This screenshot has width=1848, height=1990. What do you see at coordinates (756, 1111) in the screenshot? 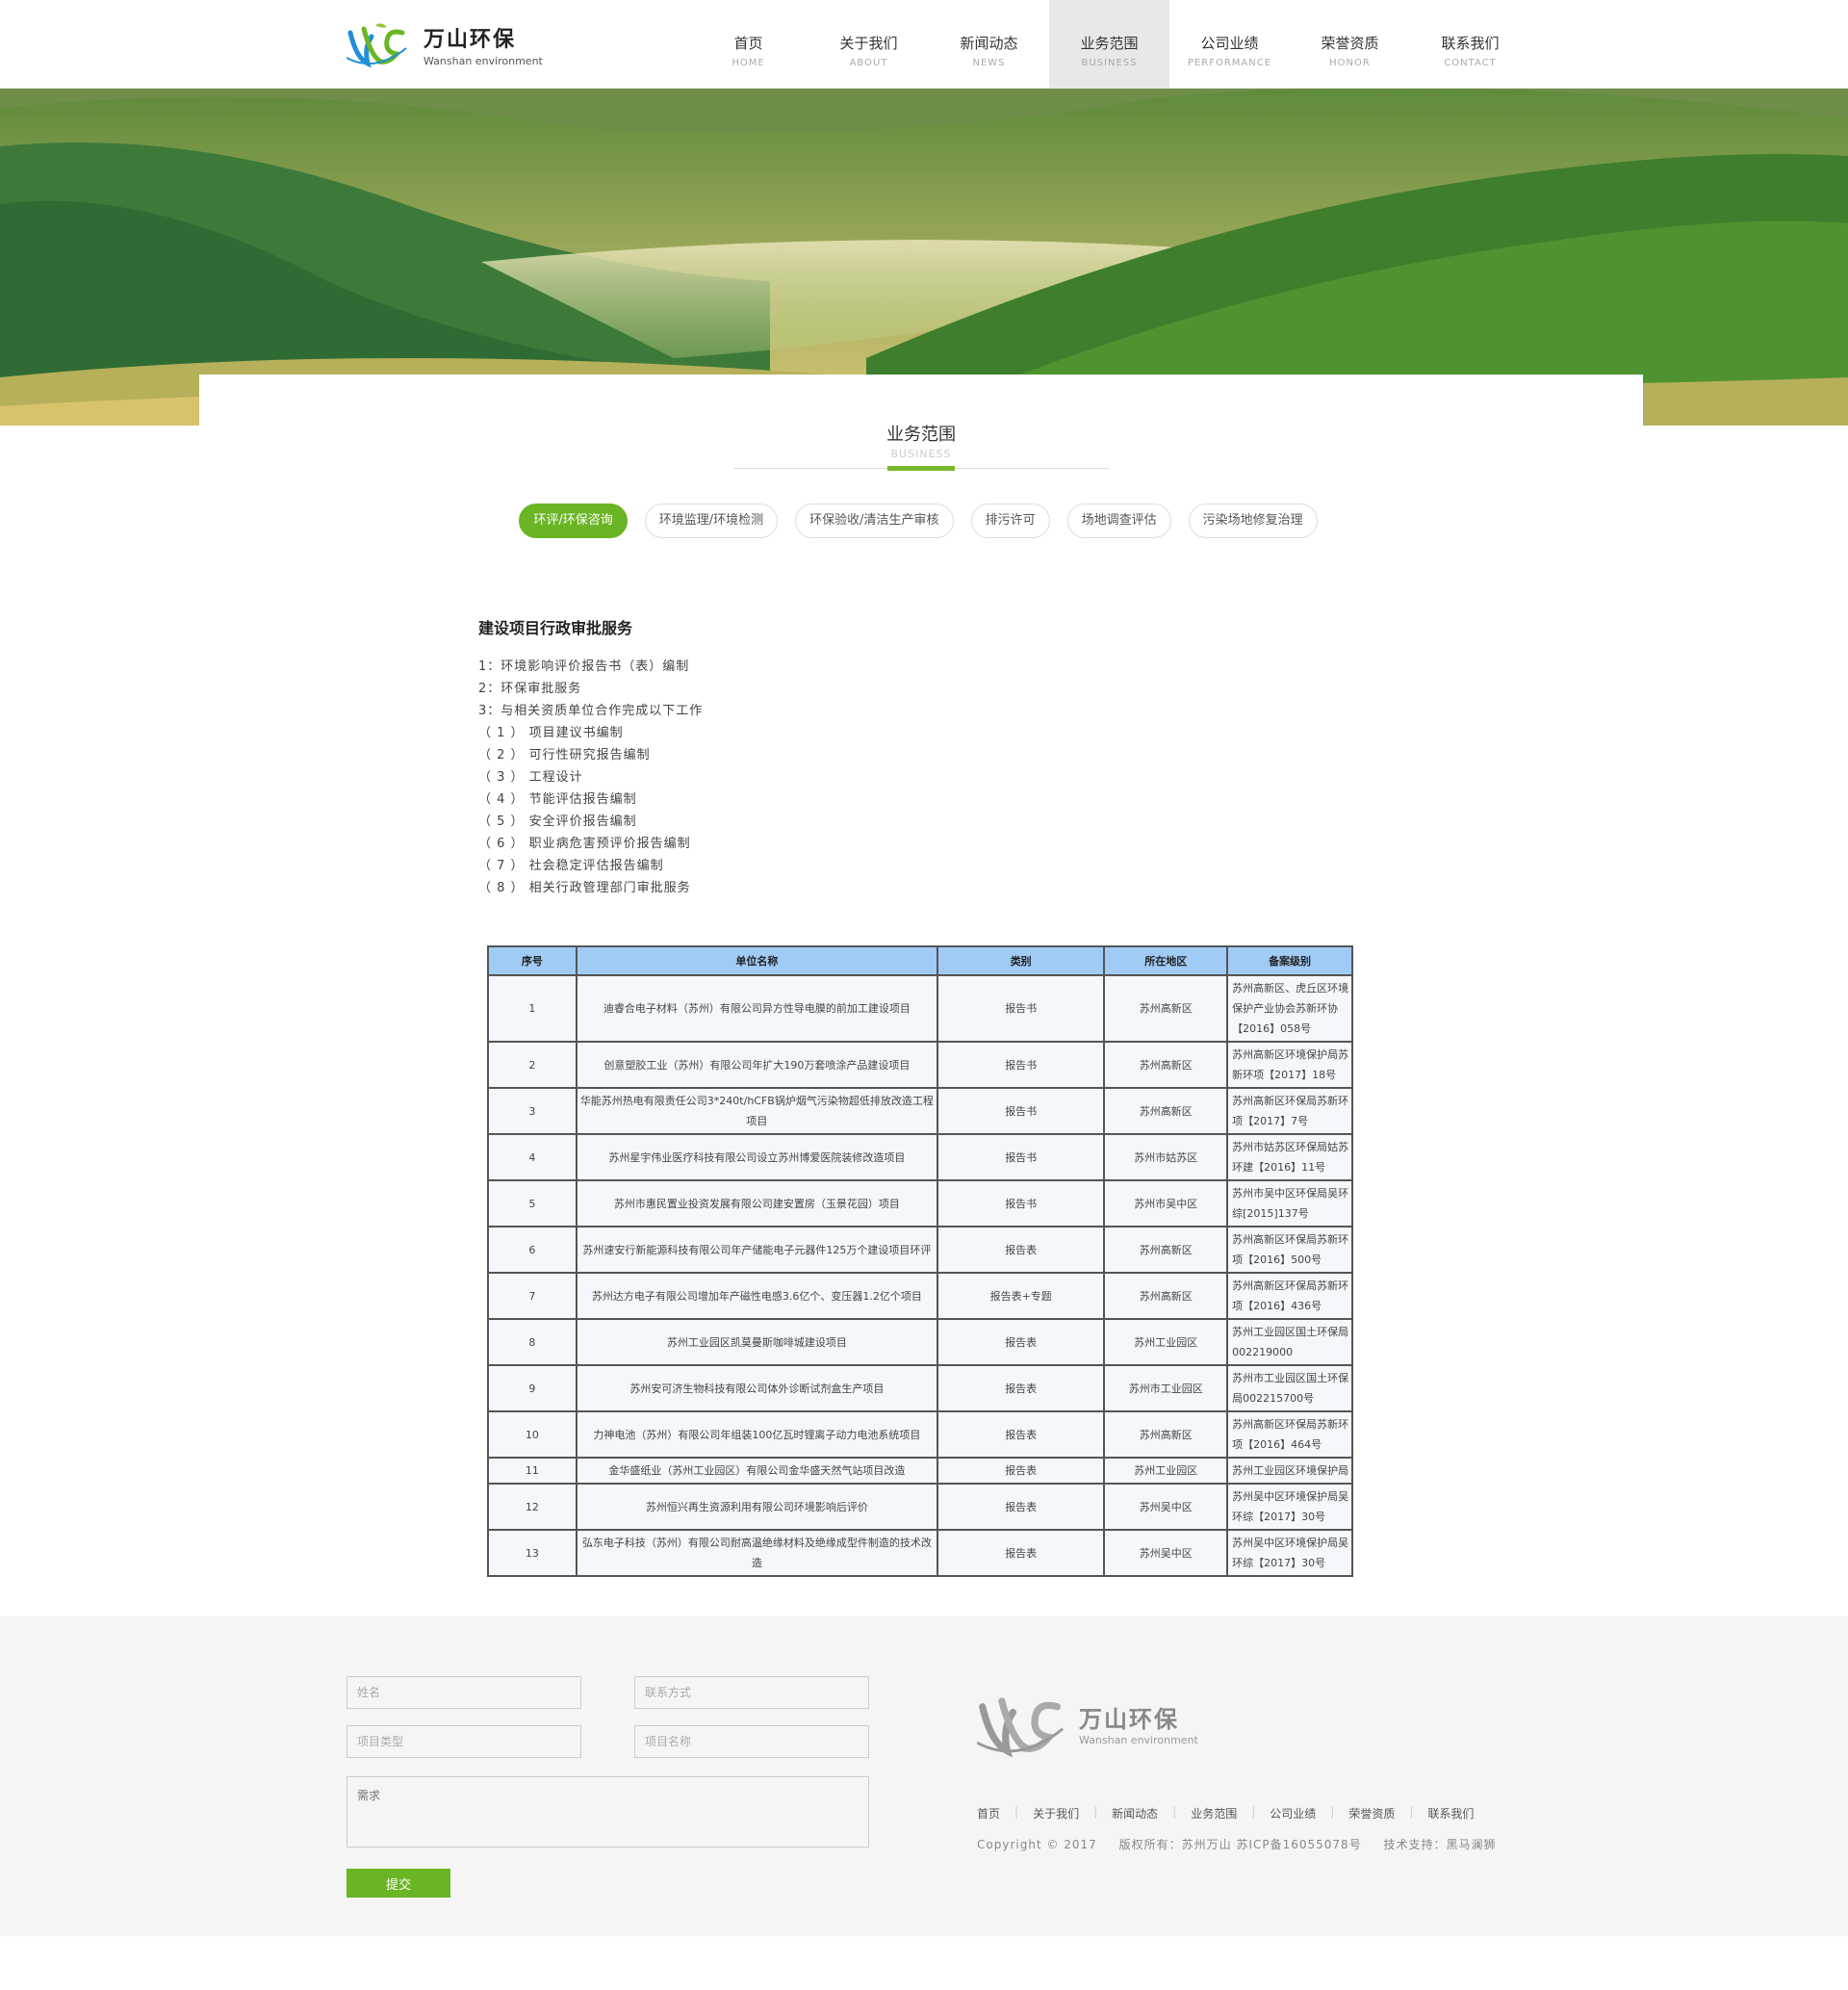
I see `cell-unit: 华能苏州热电有限责任公司3*240t/hCFB锅炉烟气污染物超低排放改造工程项目` at bounding box center [756, 1111].